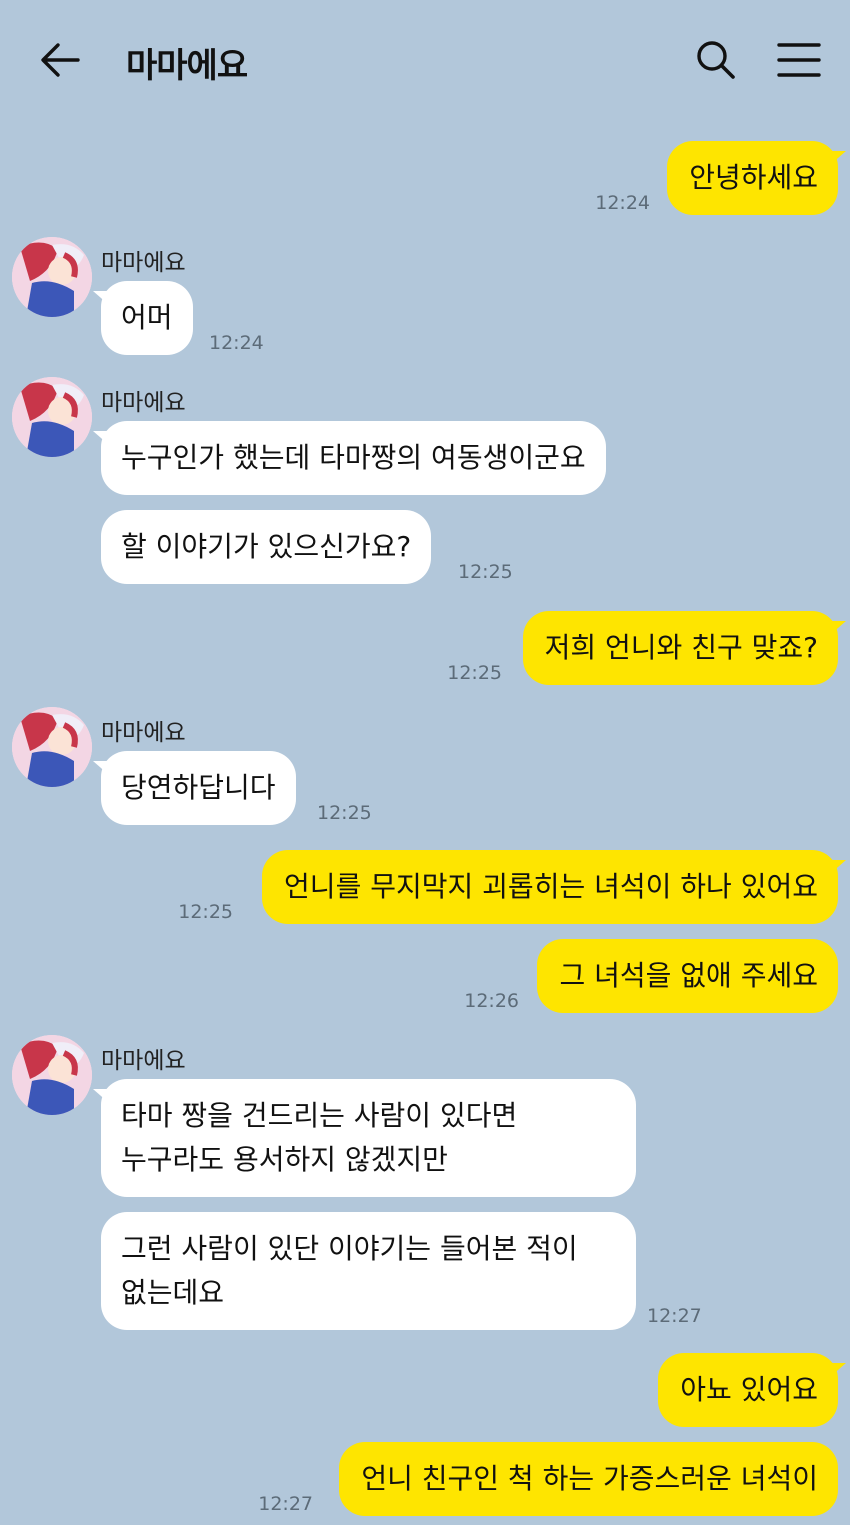 The image size is (850, 1525). I want to click on message-text: 안녕하세요, so click(753, 177).